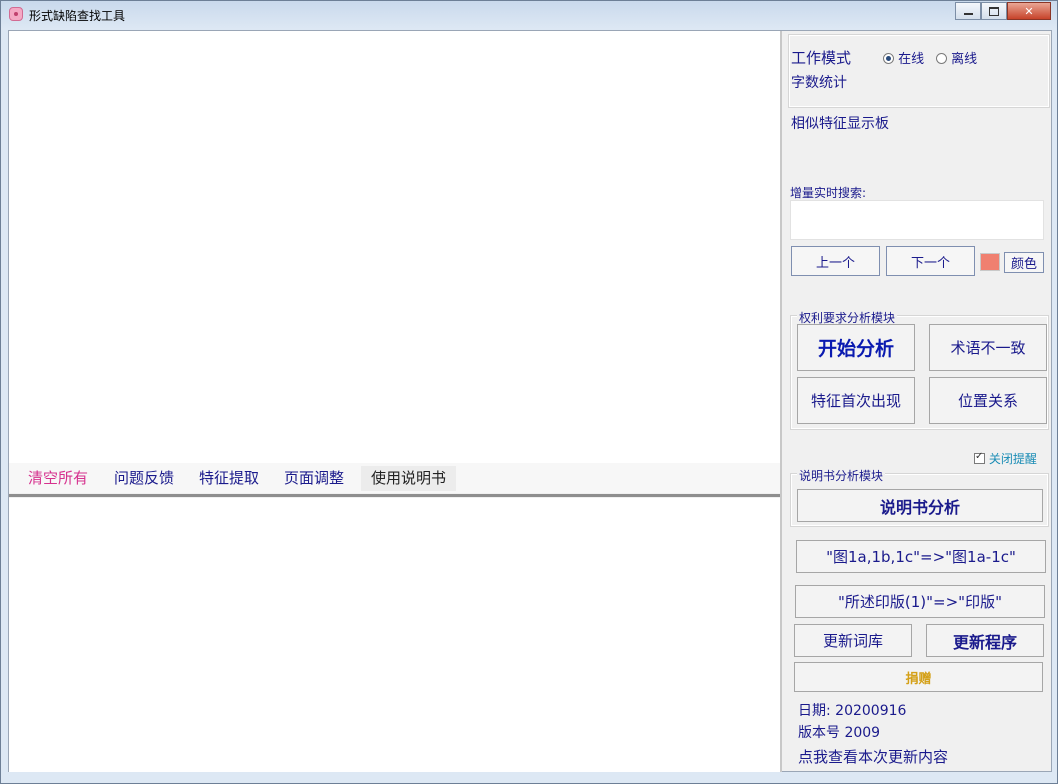 The width and height of the screenshot is (1058, 784). I want to click on position-relation-button: 位置关系, so click(988, 400).